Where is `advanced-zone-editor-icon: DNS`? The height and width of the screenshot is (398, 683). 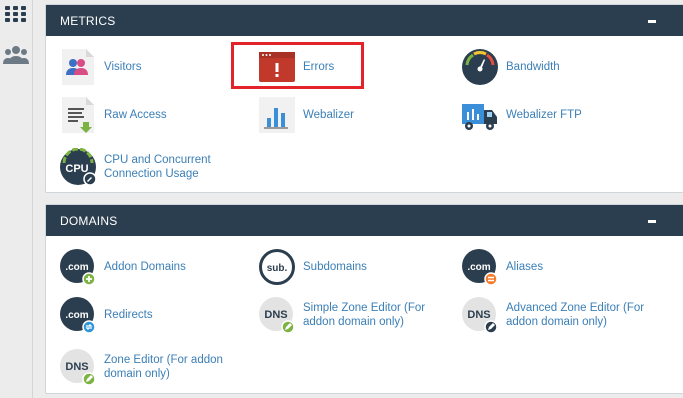
advanced-zone-editor-icon: DNS is located at coordinates (480, 315).